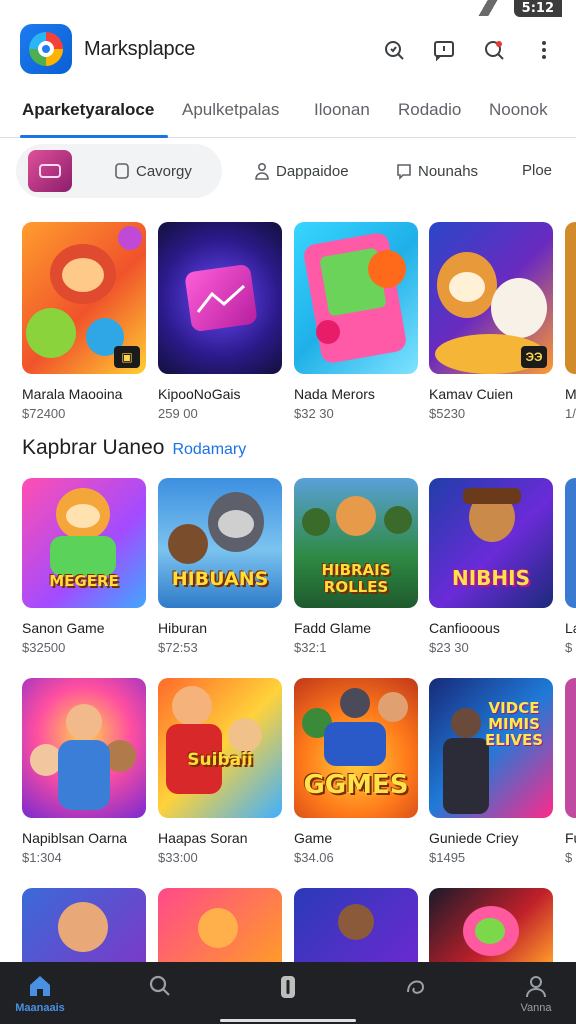 The height and width of the screenshot is (1024, 576). I want to click on more-vert-icon, so click(544, 50).